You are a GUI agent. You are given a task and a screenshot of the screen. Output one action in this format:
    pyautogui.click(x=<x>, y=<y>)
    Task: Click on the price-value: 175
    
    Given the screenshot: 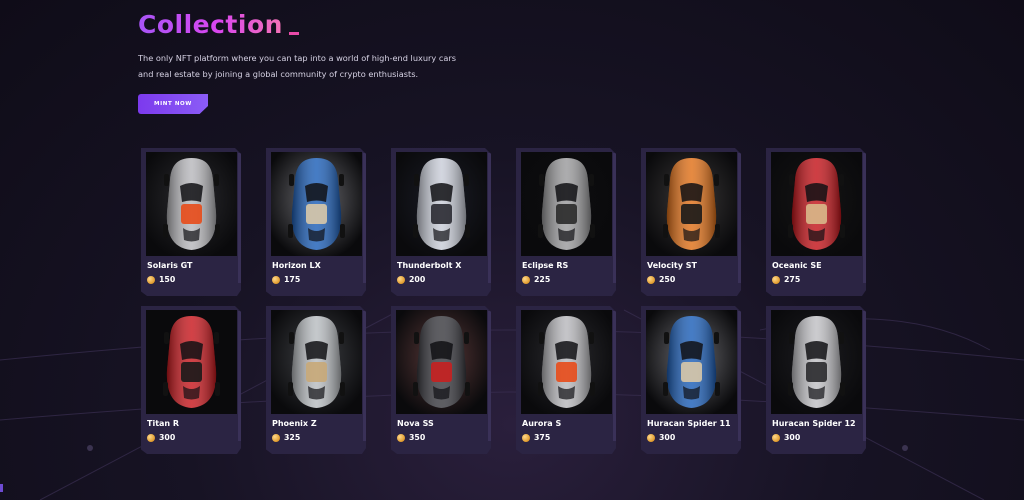 What is the action you would take?
    pyautogui.click(x=292, y=279)
    